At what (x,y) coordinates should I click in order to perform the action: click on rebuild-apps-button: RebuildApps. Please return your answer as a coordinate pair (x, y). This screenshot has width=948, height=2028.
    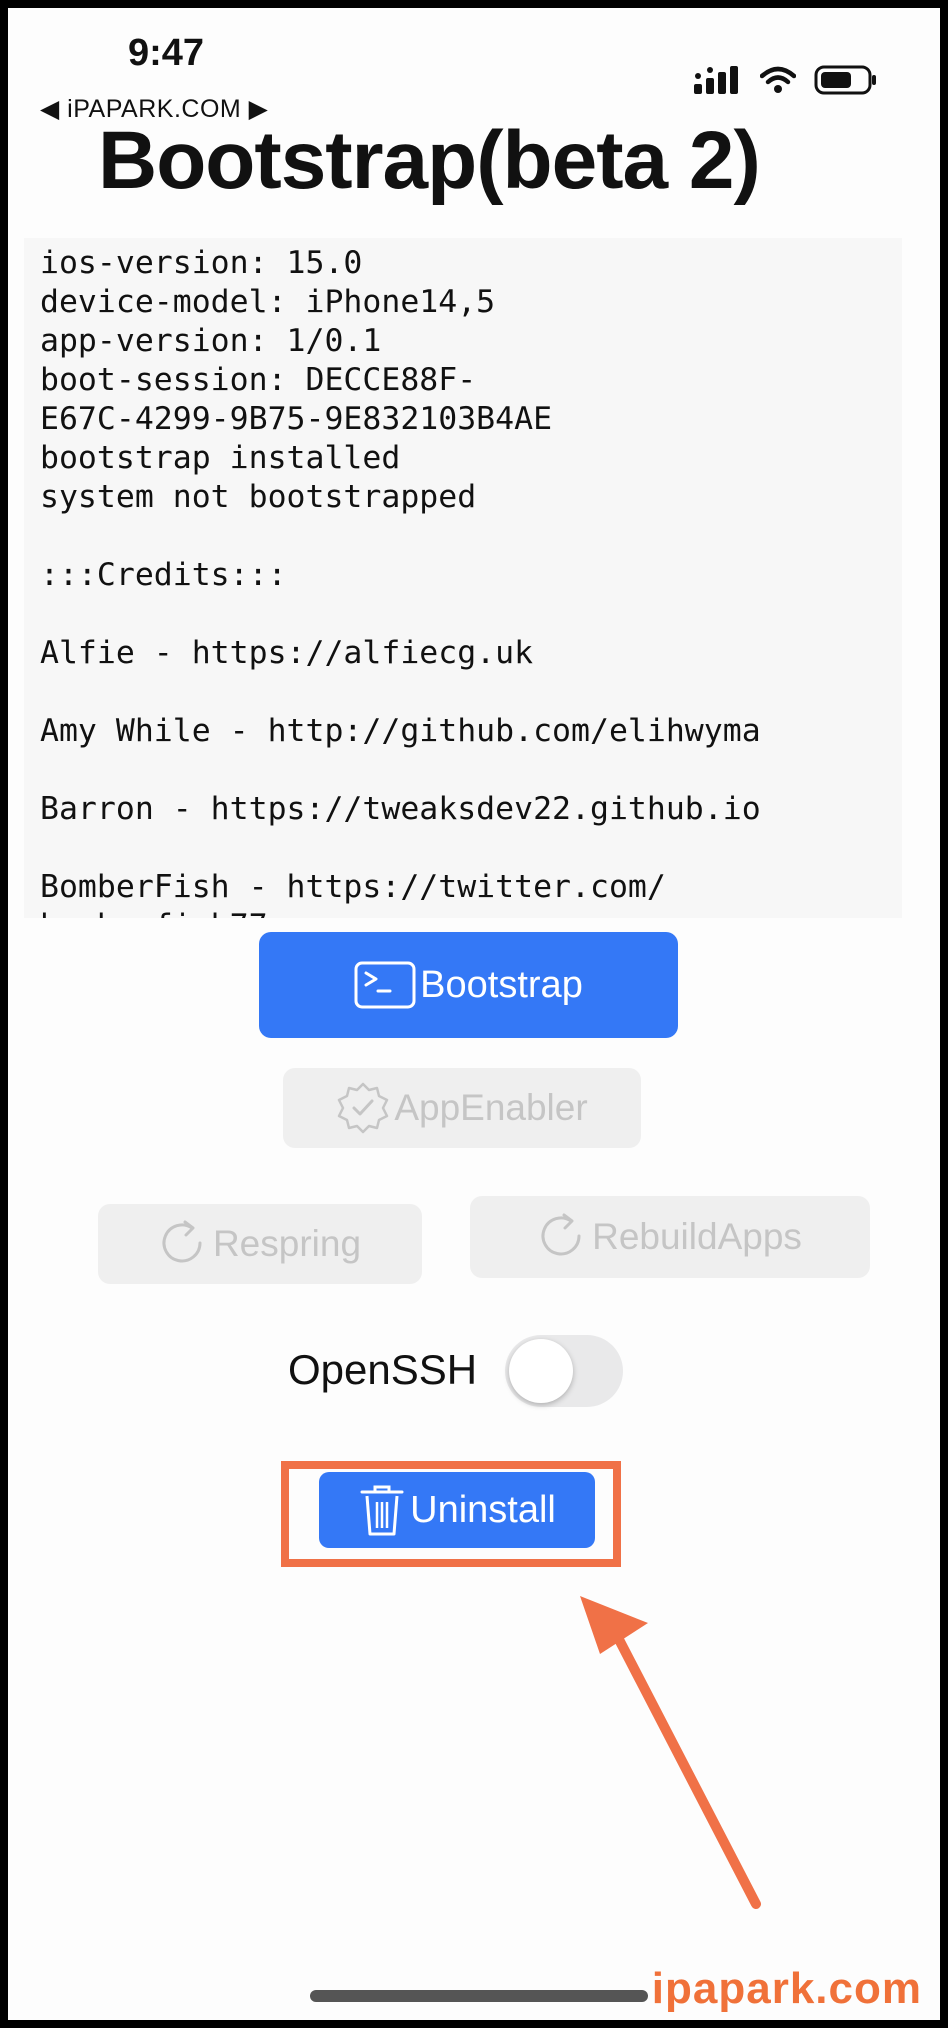
    Looking at the image, I should click on (670, 1237).